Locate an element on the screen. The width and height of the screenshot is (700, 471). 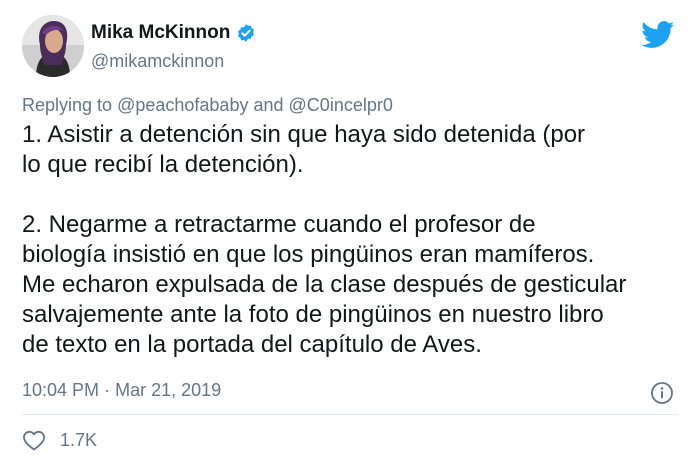
like-count: 1.7K is located at coordinates (79, 439).